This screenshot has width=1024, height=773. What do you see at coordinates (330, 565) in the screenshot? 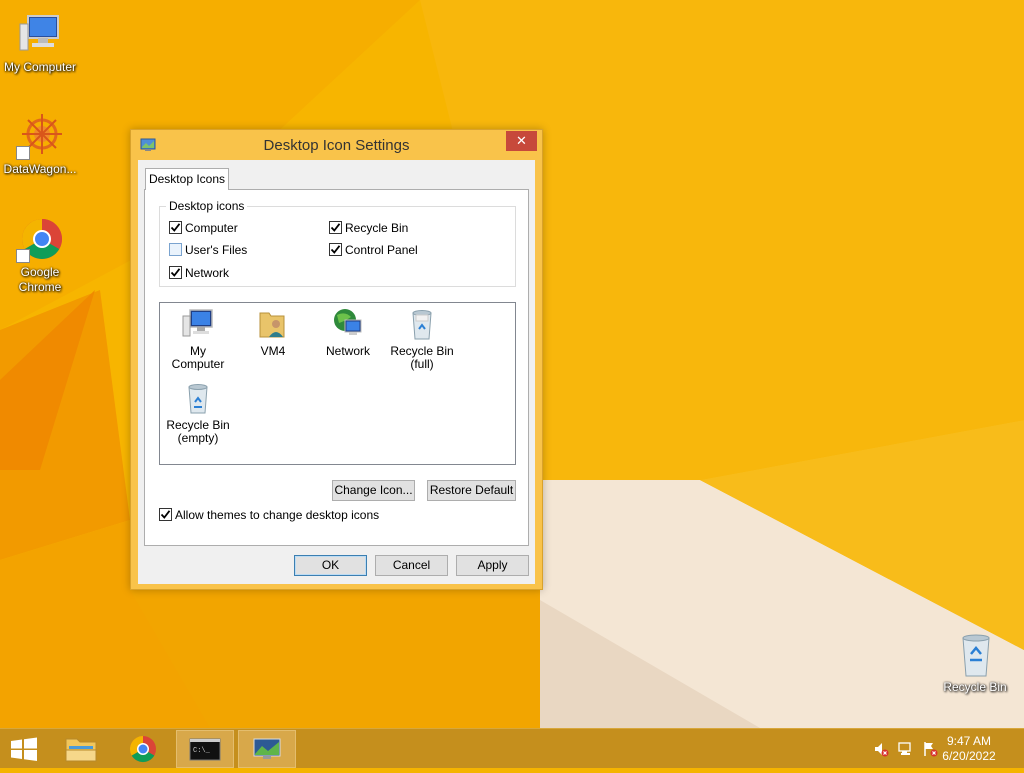
I see `ok-button: OK` at bounding box center [330, 565].